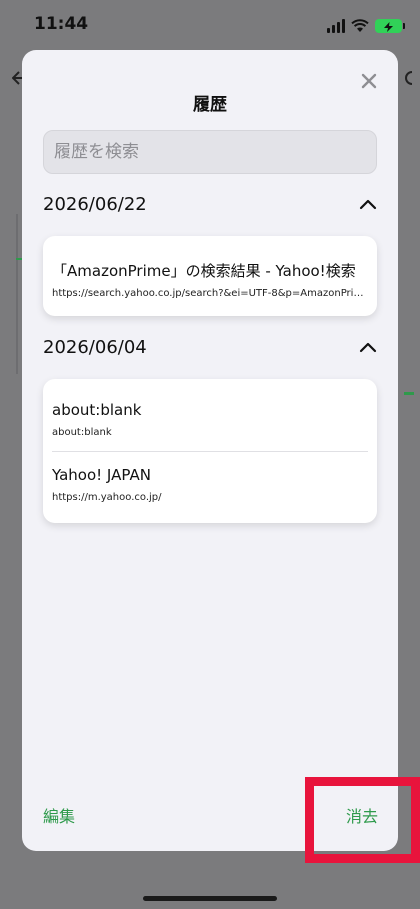 This screenshot has height=909, width=420. Describe the element at coordinates (362, 820) in the screenshot. I see `highlight-box` at that location.